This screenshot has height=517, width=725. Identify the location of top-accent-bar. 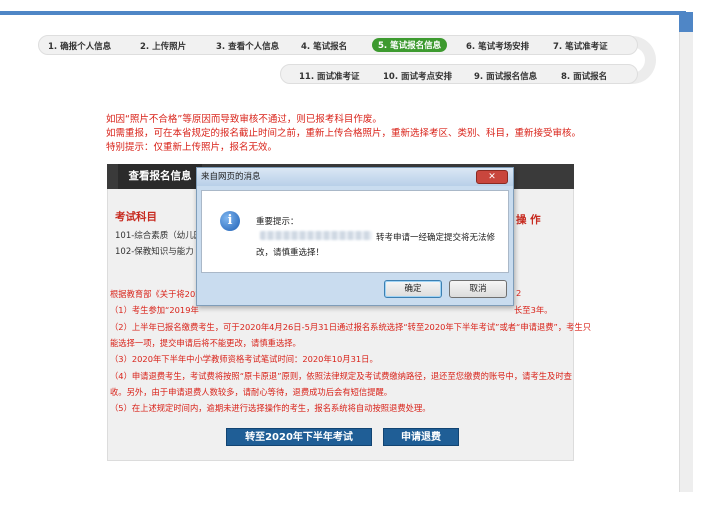
(343, 13).